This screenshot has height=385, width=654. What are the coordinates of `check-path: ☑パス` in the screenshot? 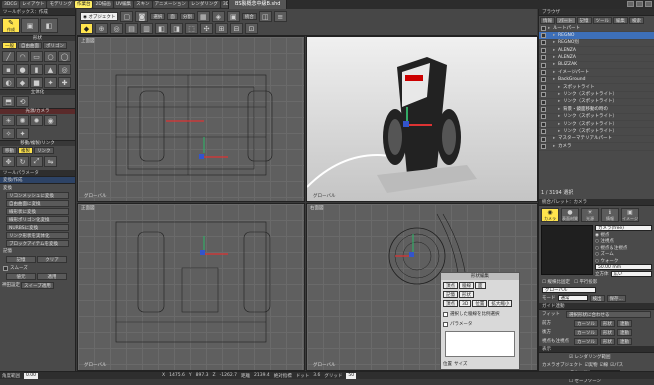 It's located at (616, 365).